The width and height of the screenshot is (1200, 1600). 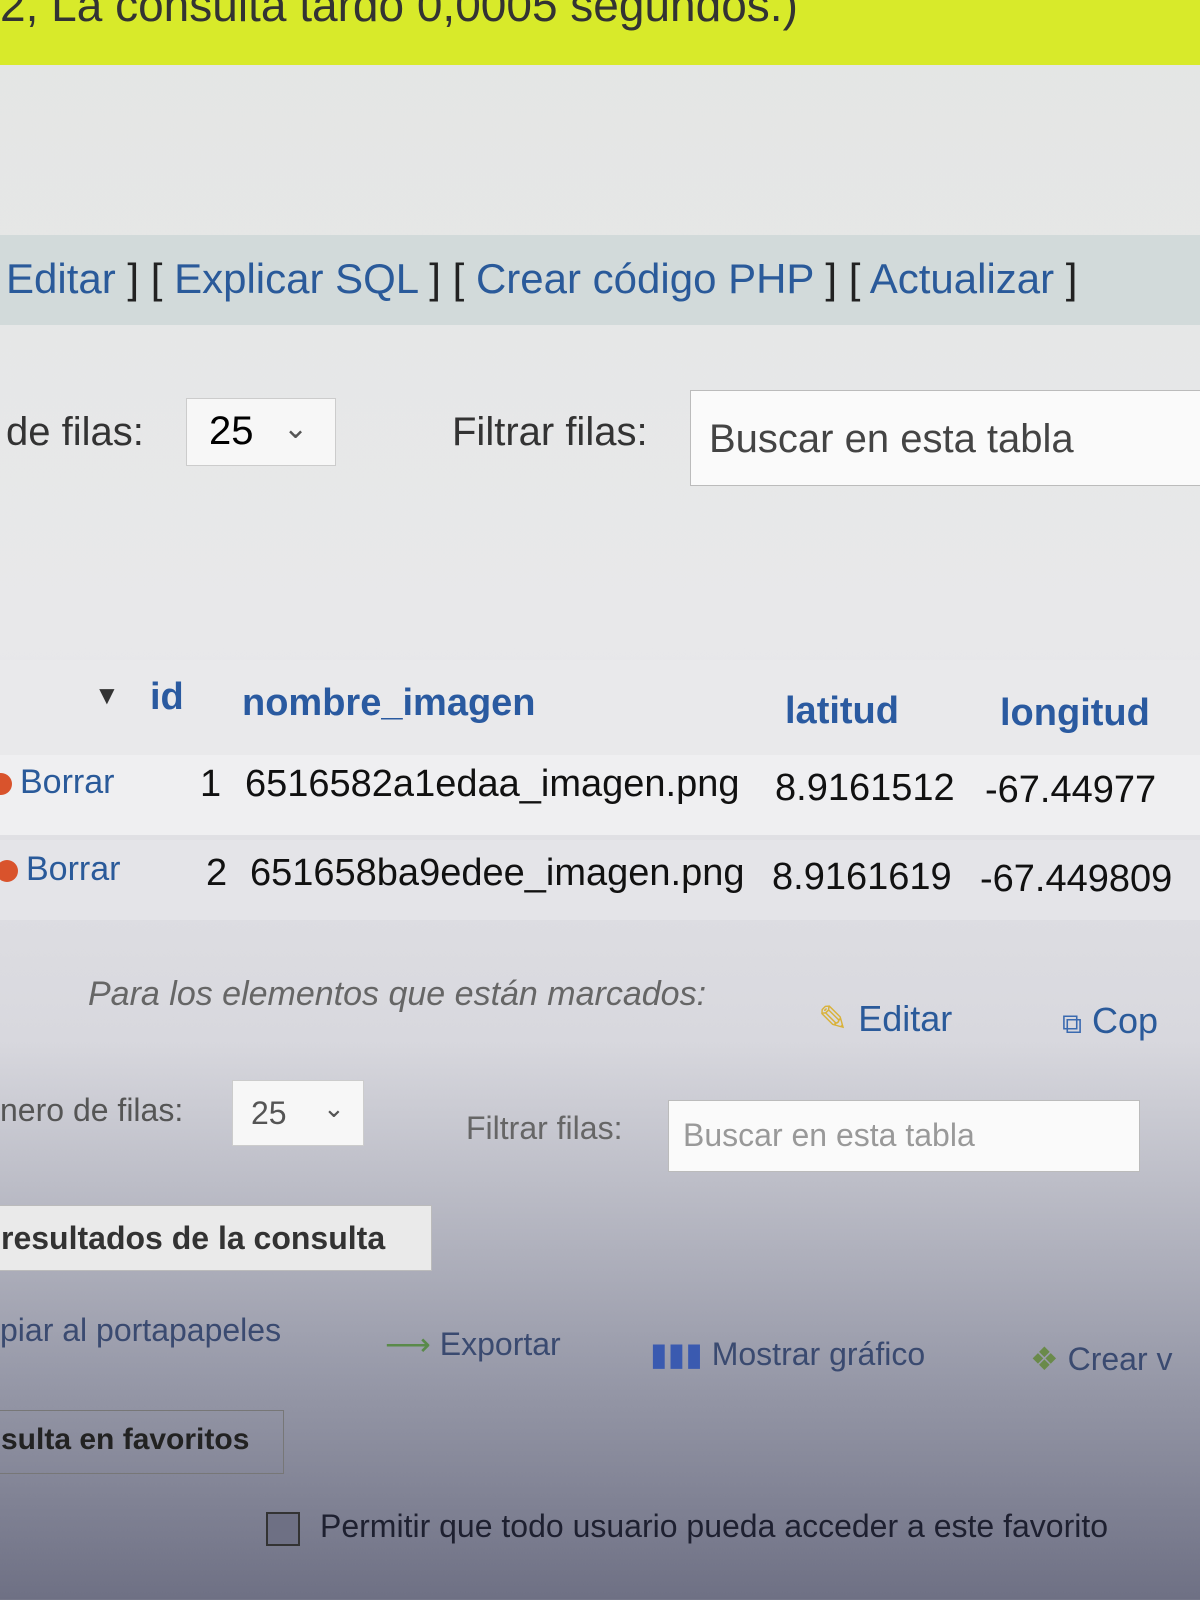 I want to click on rows-select-bottom: 25 ⌄, so click(x=298, y=1113).